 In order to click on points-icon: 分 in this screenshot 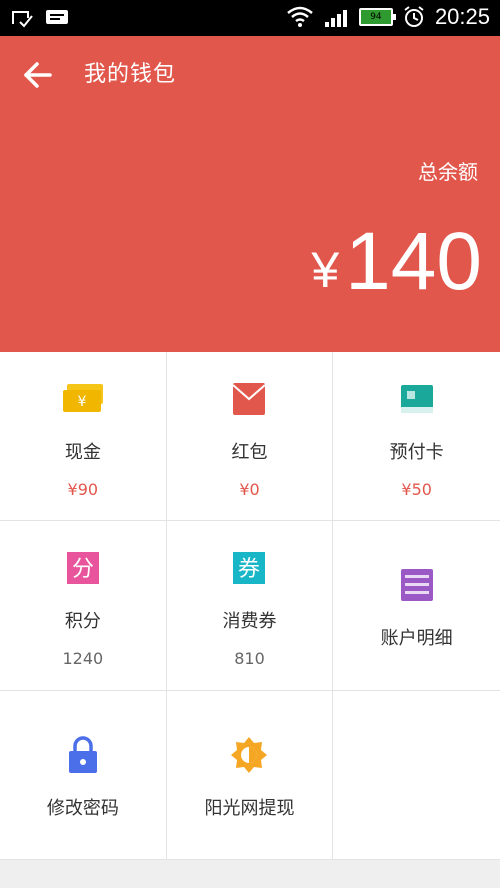, I will do `click(83, 568)`.